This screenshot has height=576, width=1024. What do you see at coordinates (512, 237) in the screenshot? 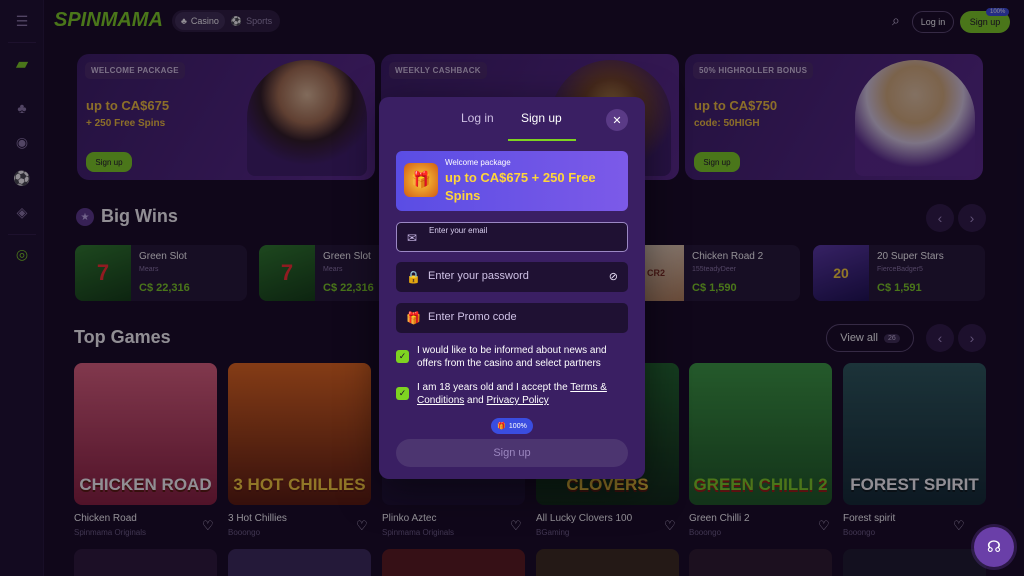
I see `email-field: ✉ Enter your email` at bounding box center [512, 237].